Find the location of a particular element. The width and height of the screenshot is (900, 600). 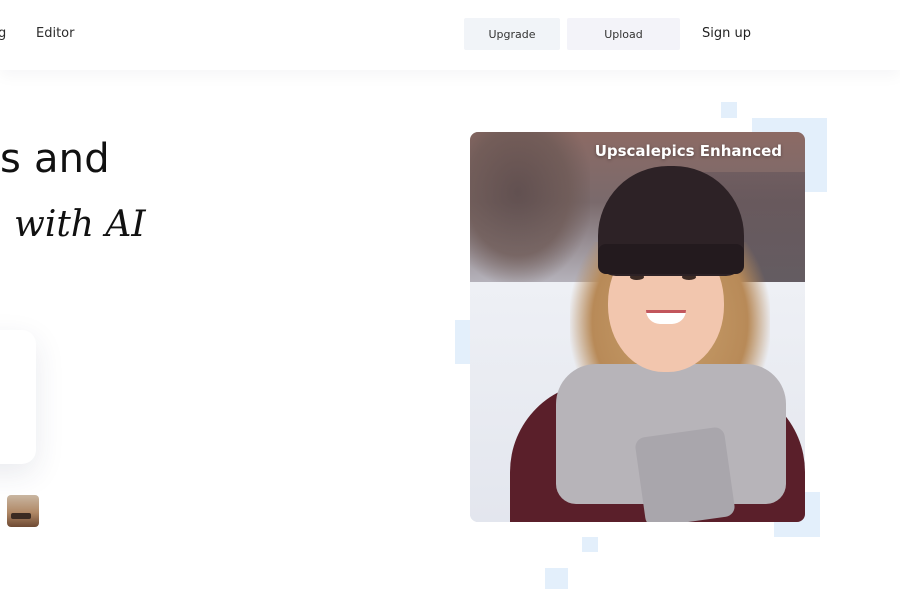

hero-headline: s and is located at coordinates (55, 159).